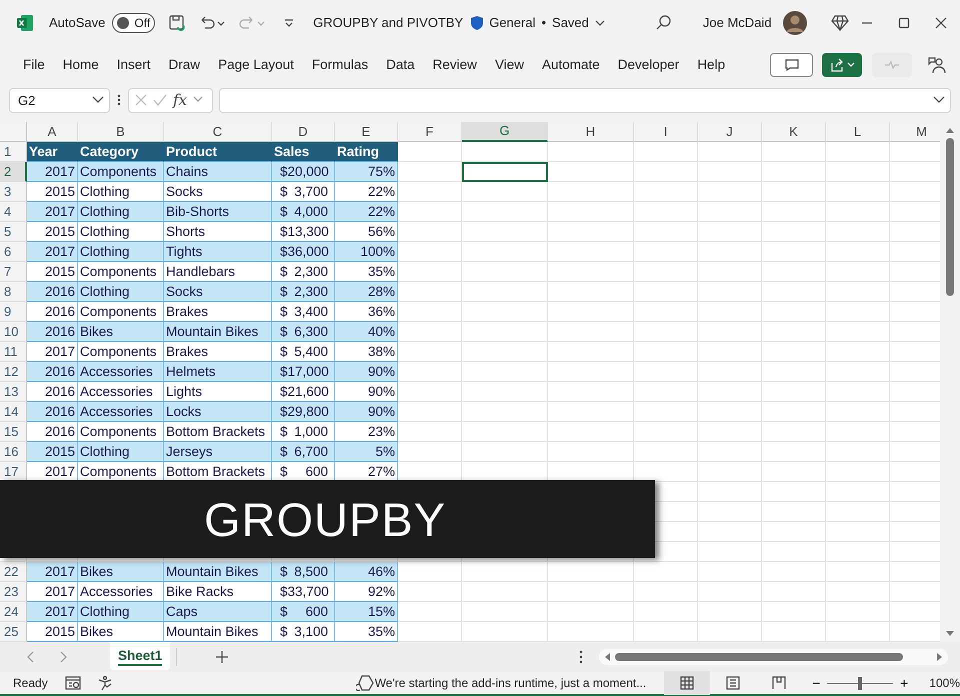 This screenshot has height=696, width=960. What do you see at coordinates (104, 683) in the screenshot?
I see `accessibility-icon` at bounding box center [104, 683].